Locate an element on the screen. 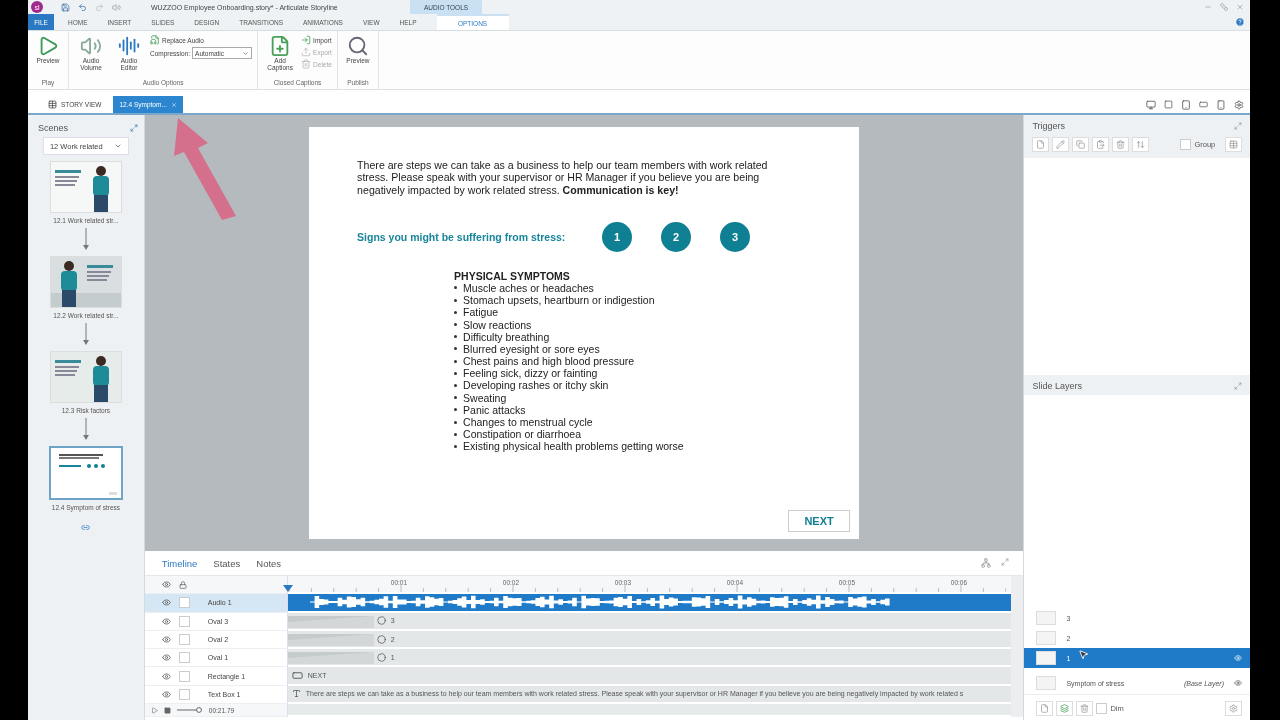 This screenshot has height=720, width=1280. panel-tab: Notes is located at coordinates (269, 563).